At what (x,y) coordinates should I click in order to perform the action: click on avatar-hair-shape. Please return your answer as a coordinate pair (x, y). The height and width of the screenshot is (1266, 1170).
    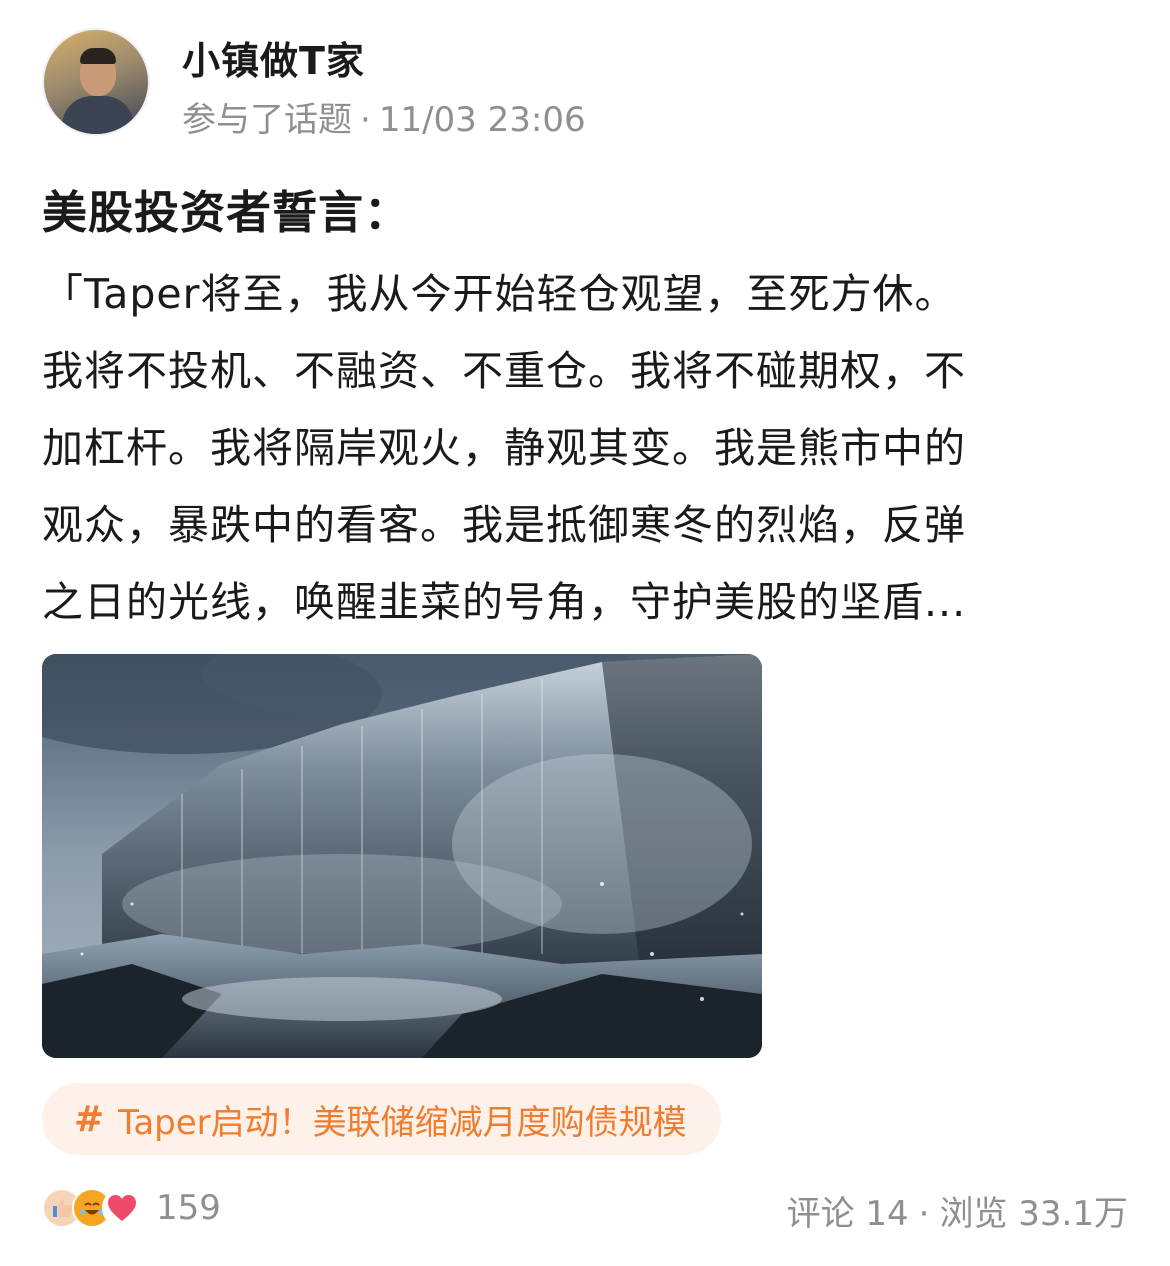
    Looking at the image, I should click on (98, 56).